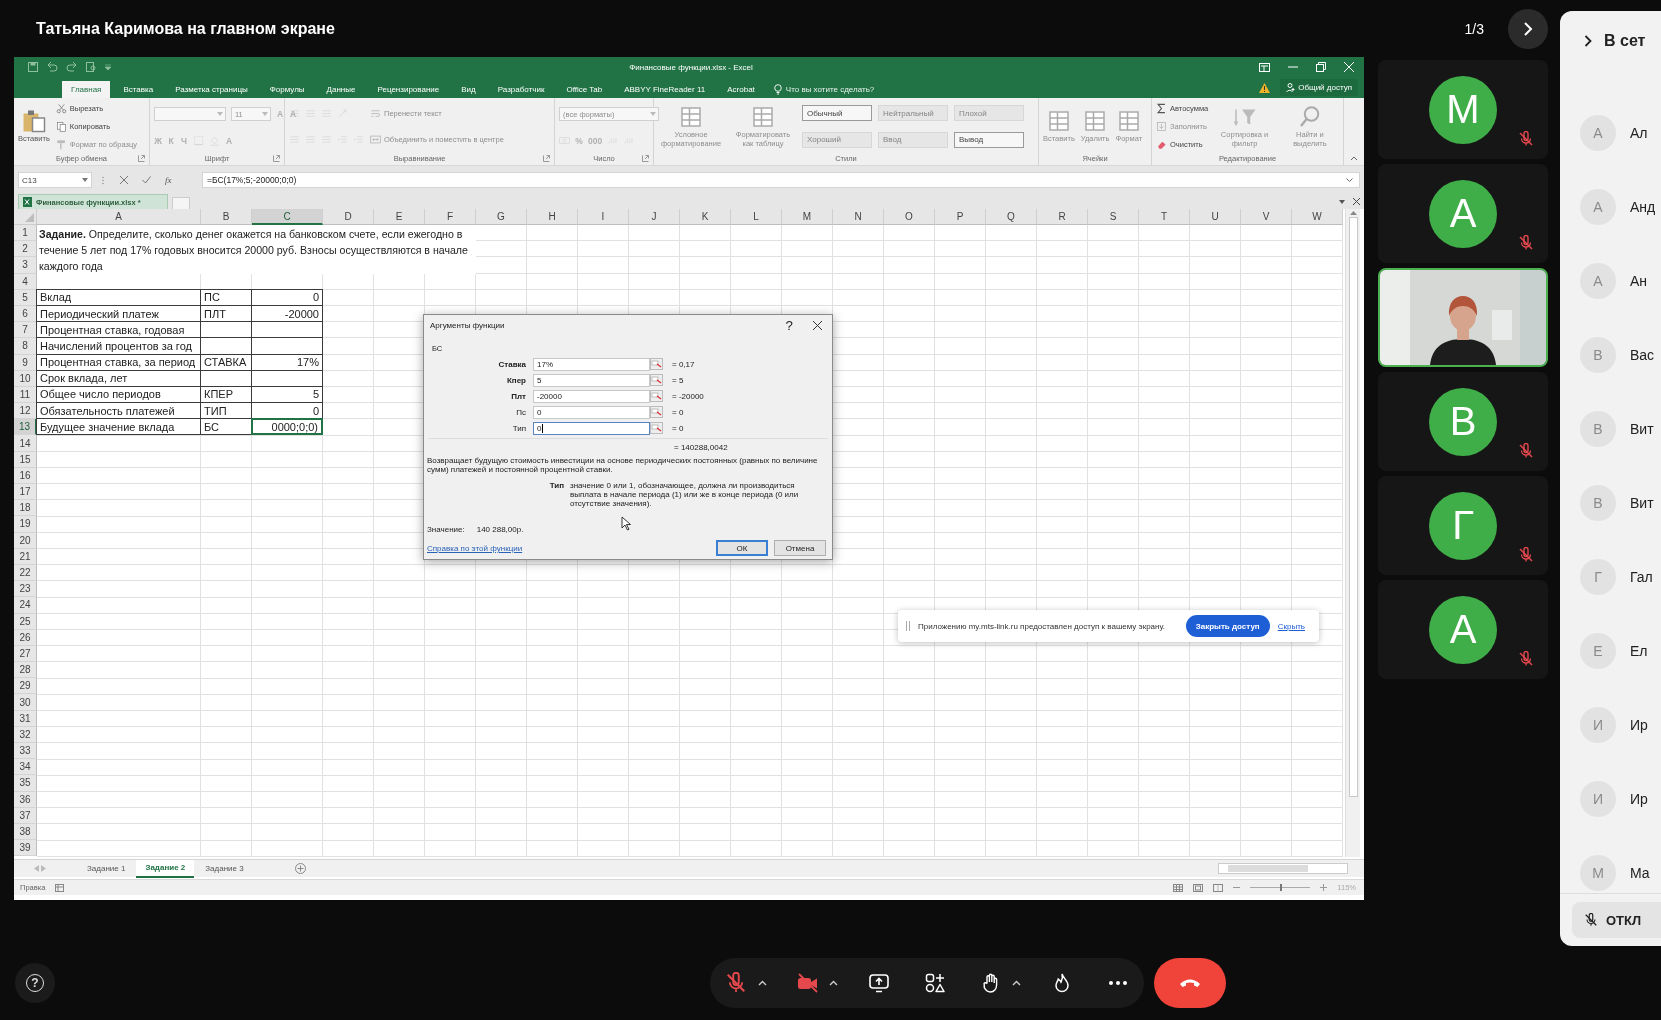 The height and width of the screenshot is (1020, 1661). Describe the element at coordinates (603, 217) in the screenshot. I see `column-header: I` at that location.